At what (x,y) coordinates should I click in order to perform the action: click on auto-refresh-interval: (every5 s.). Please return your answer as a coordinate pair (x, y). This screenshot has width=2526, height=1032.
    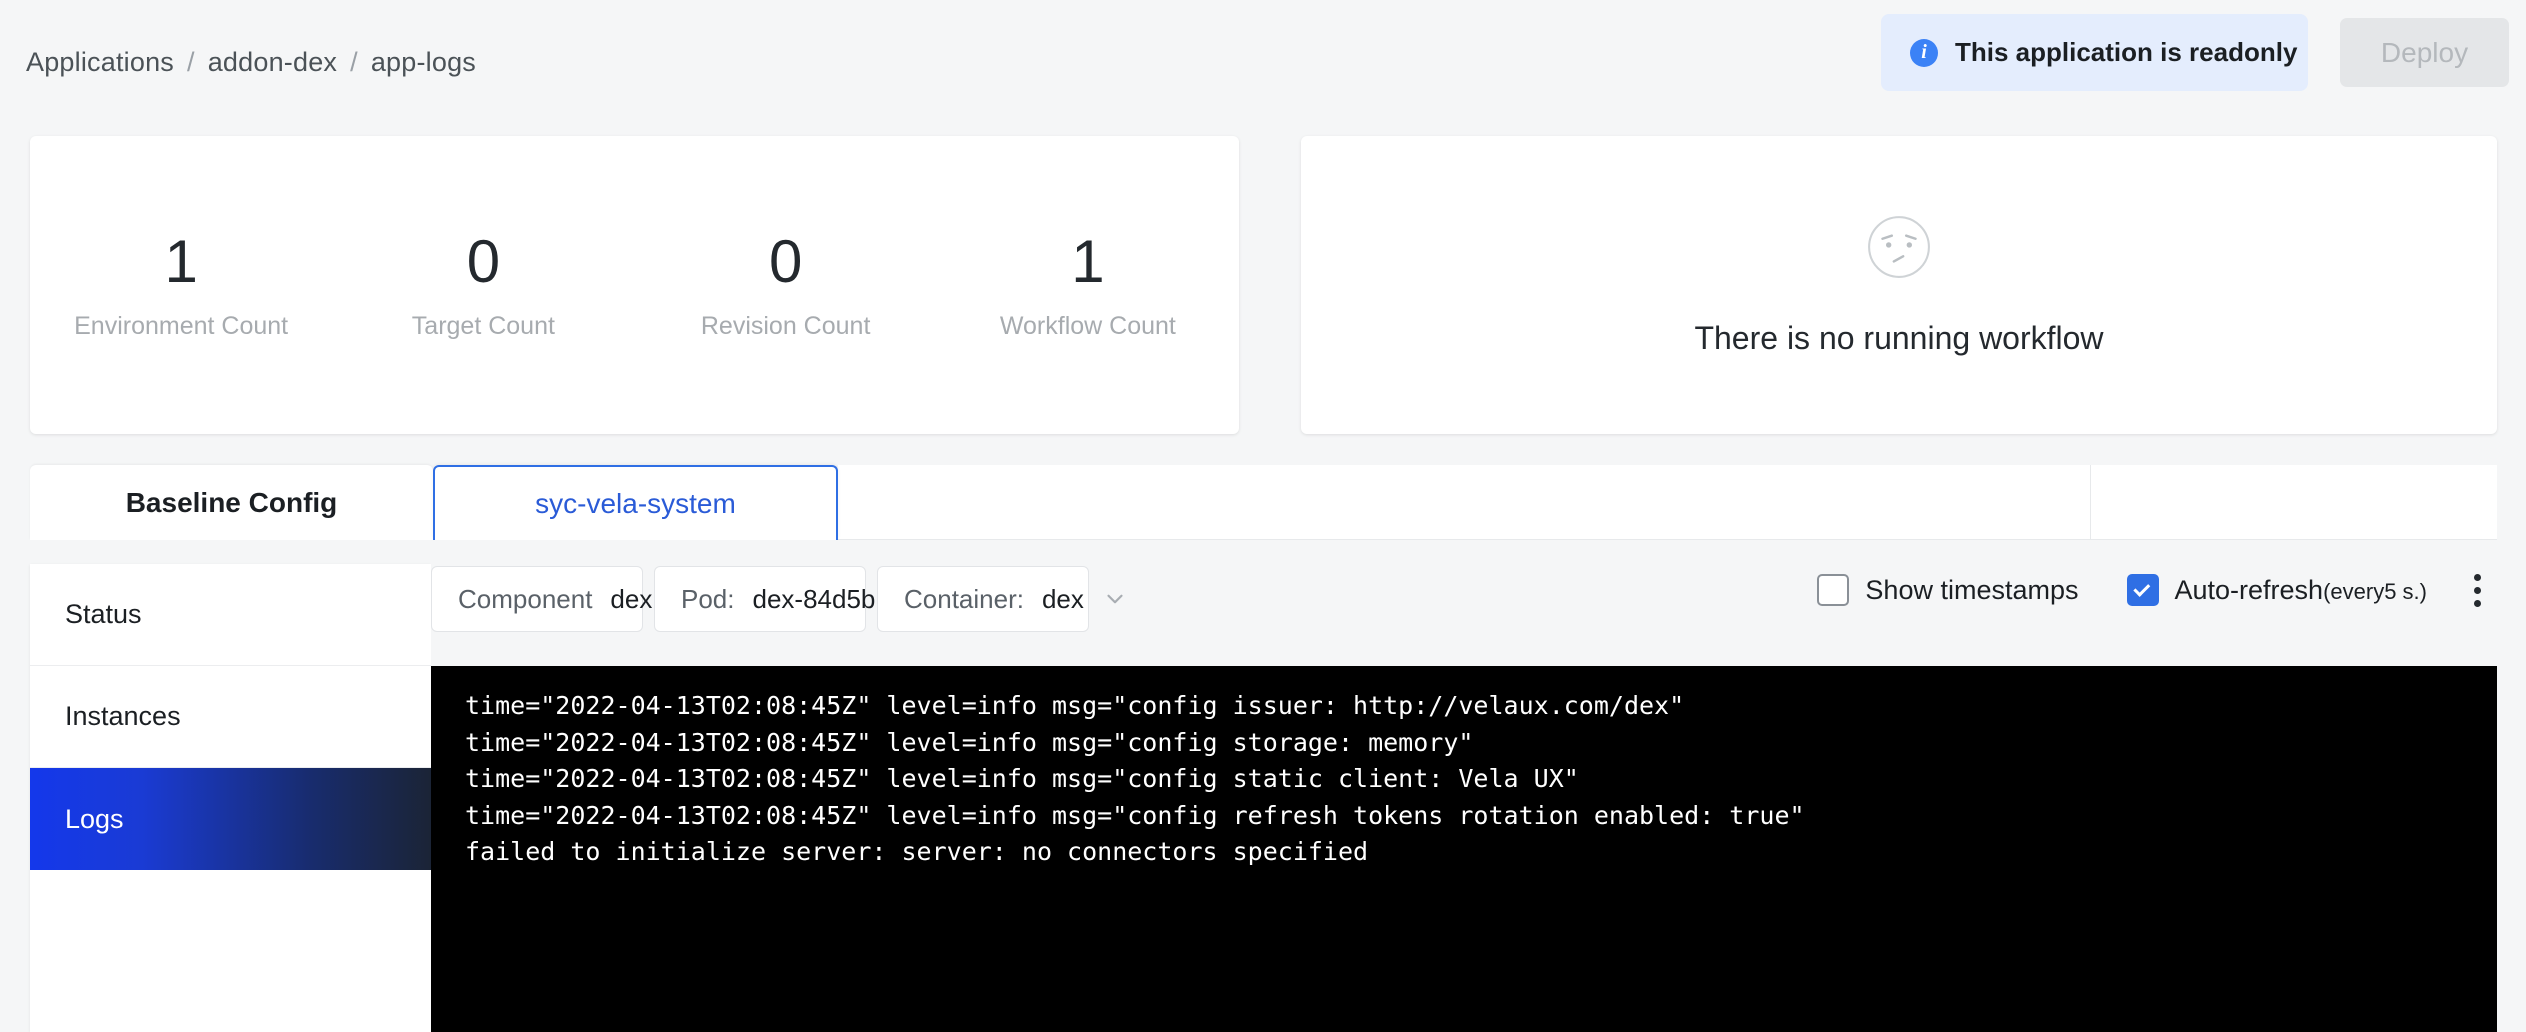
    Looking at the image, I should click on (2375, 591).